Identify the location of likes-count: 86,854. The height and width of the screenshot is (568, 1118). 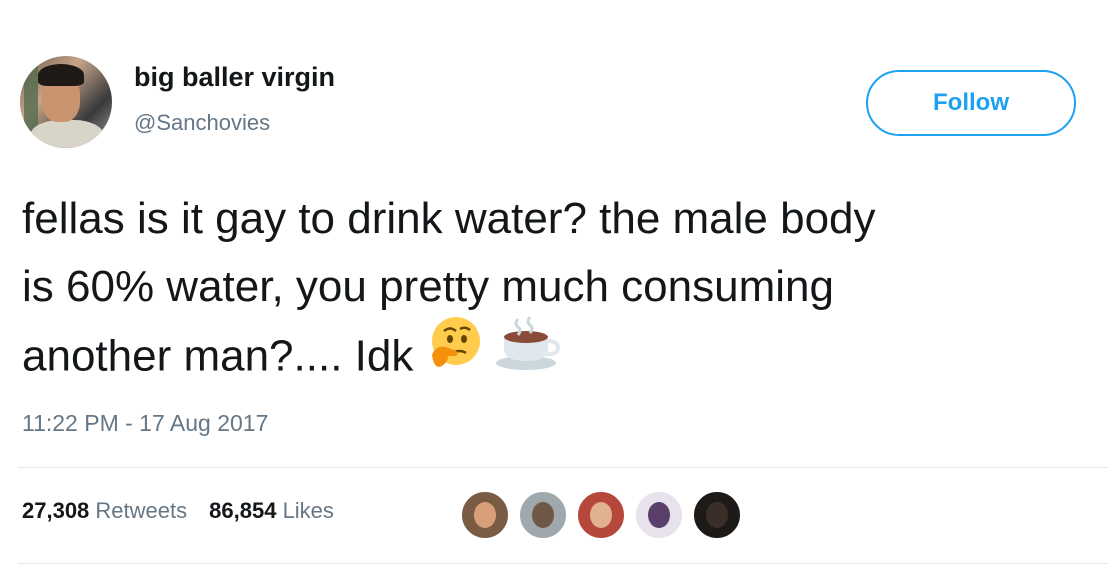
(243, 510).